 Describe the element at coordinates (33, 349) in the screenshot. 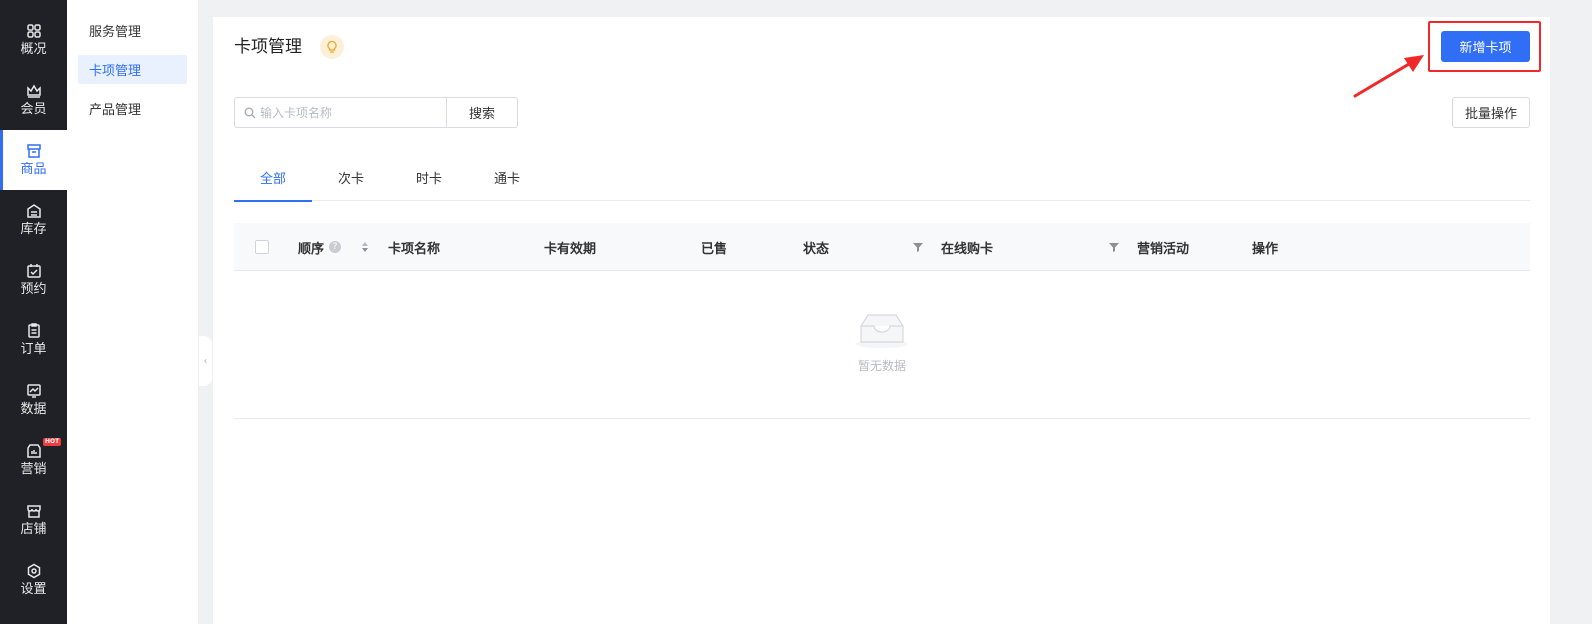

I see `nav-label: 订单` at that location.